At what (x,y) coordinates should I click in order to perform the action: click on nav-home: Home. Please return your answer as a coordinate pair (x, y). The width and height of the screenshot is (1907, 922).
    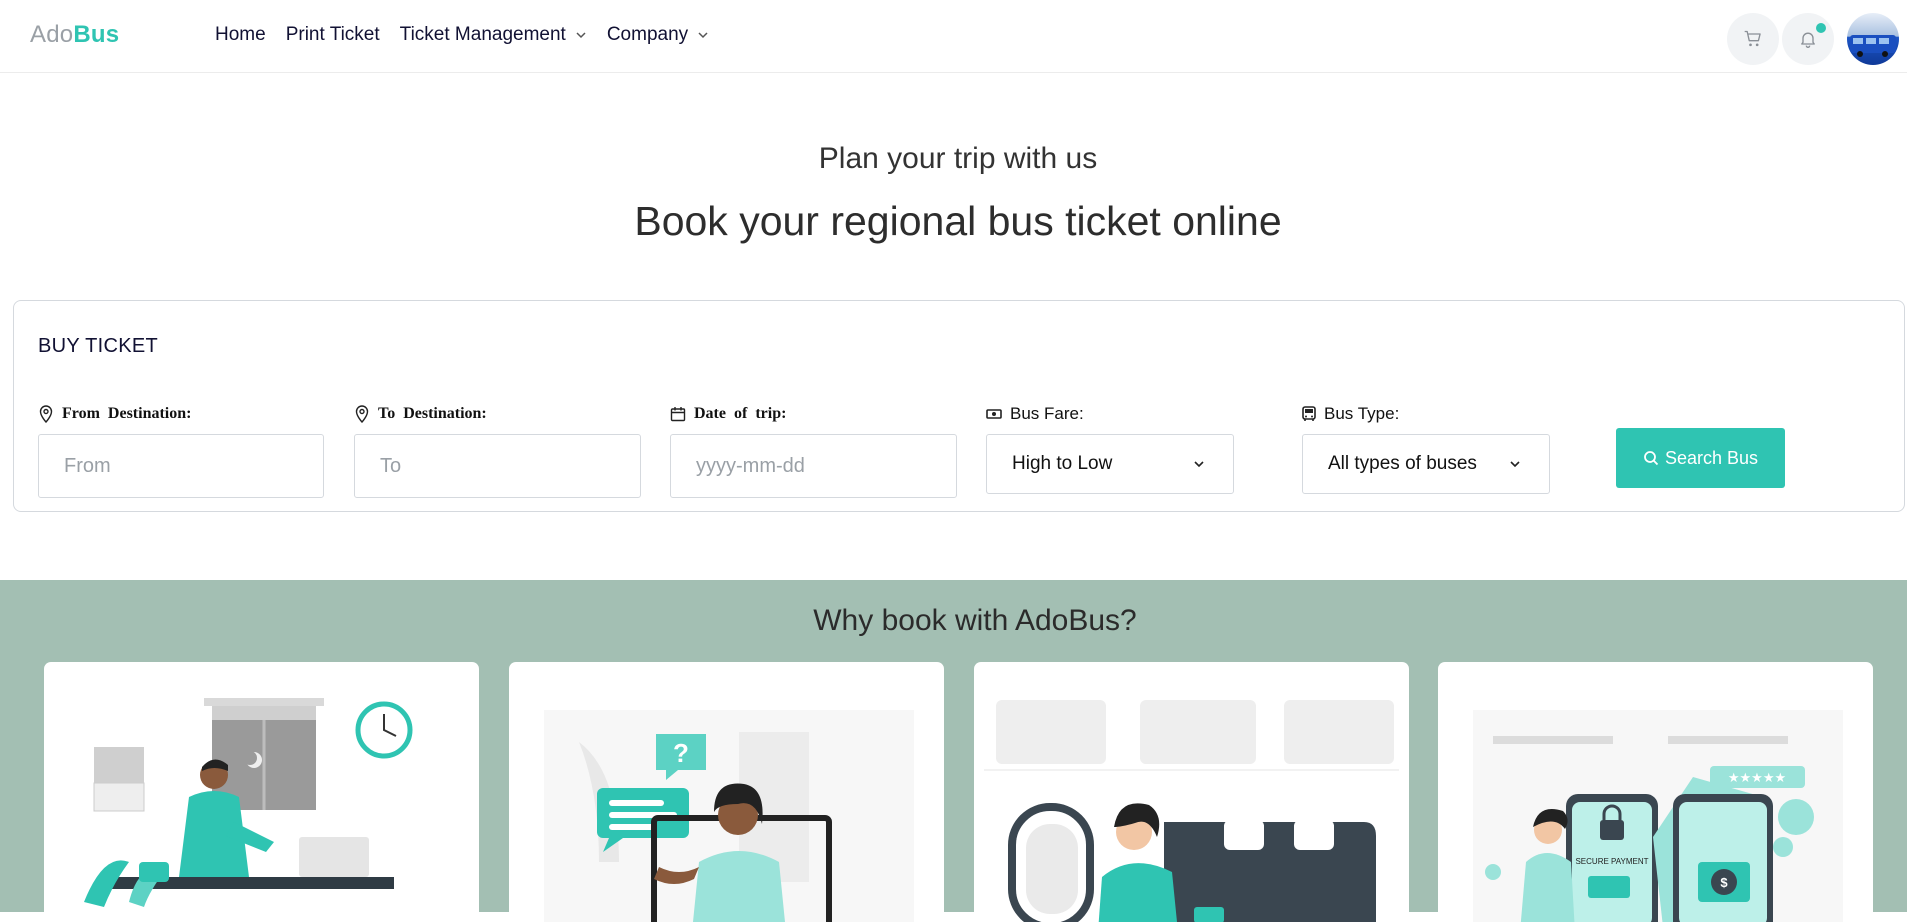
    Looking at the image, I should click on (240, 35).